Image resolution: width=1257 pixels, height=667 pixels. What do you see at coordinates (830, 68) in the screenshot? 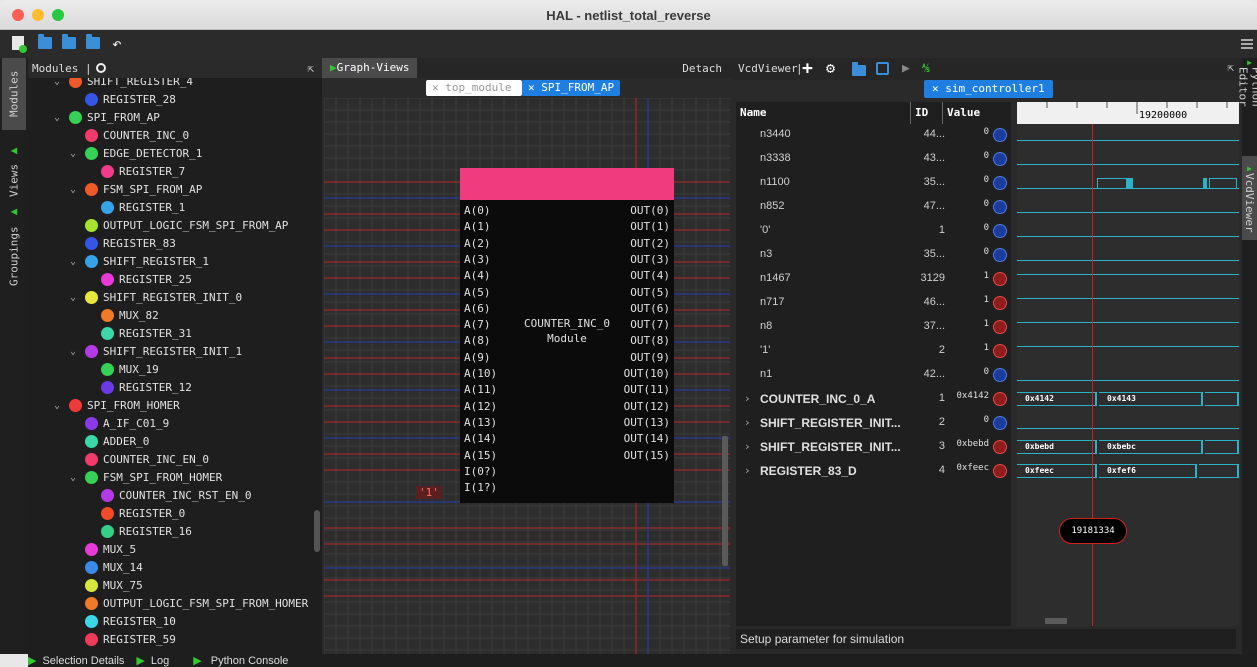
I see `gear-icon: ⚙` at bounding box center [830, 68].